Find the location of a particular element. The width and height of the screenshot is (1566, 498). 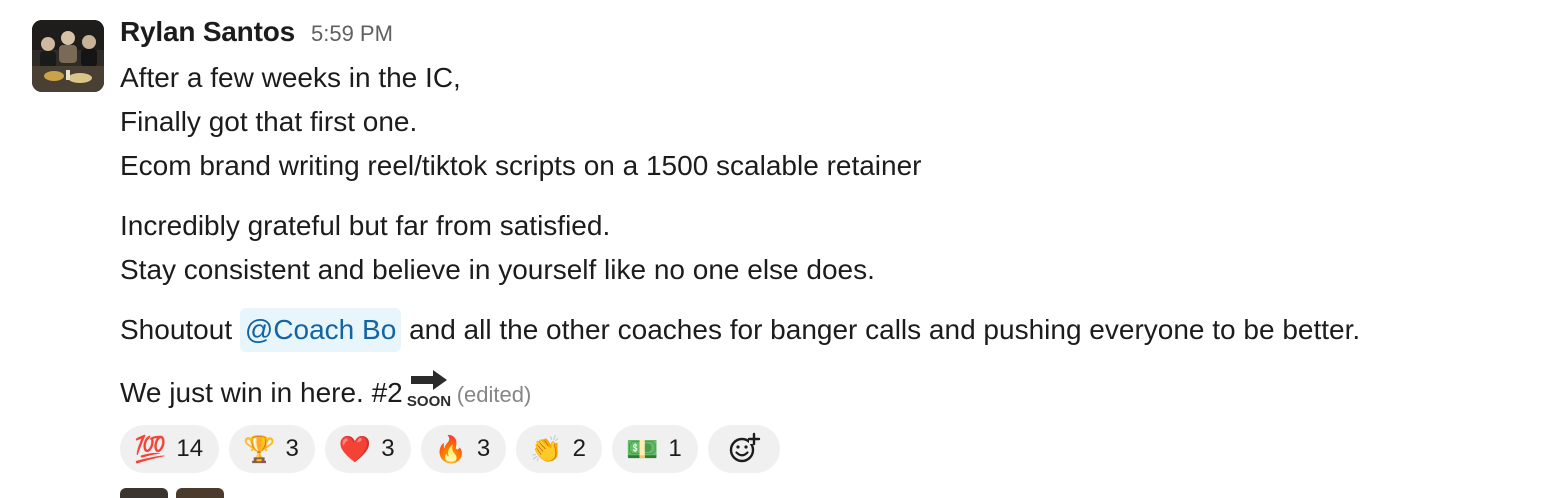

trophy-icon: 🏆 is located at coordinates (259, 449).